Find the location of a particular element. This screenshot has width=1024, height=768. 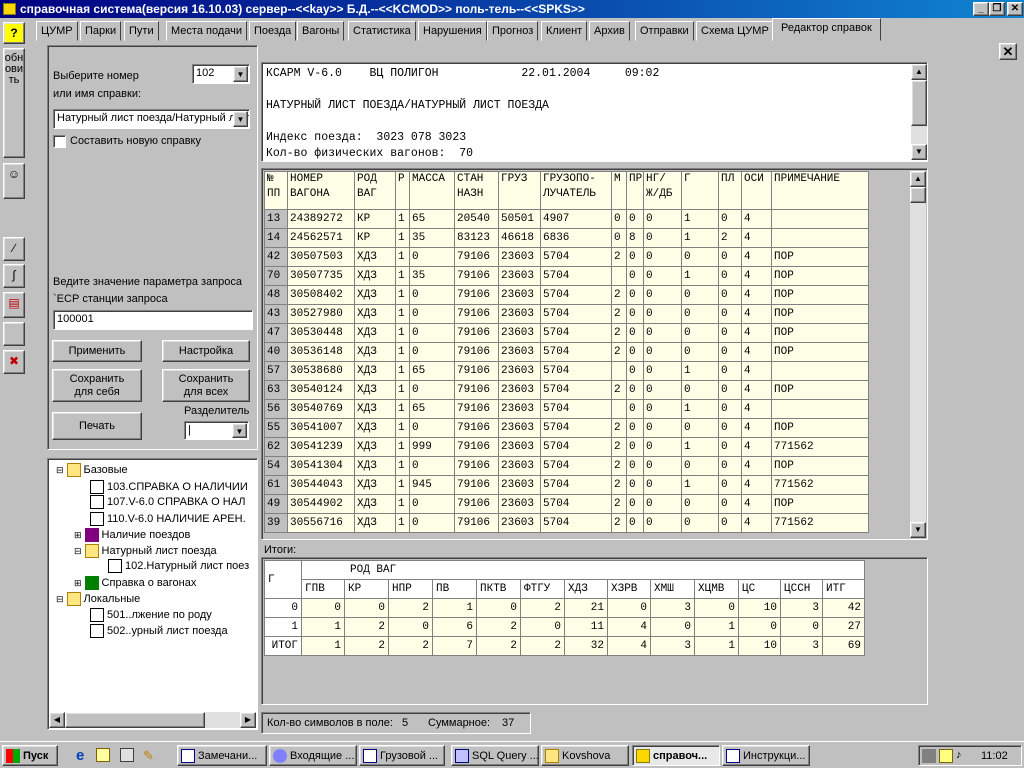

tree-item-110: 110.V-6.0 НАЛИЧИЕ АРЕН. is located at coordinates (168, 519).